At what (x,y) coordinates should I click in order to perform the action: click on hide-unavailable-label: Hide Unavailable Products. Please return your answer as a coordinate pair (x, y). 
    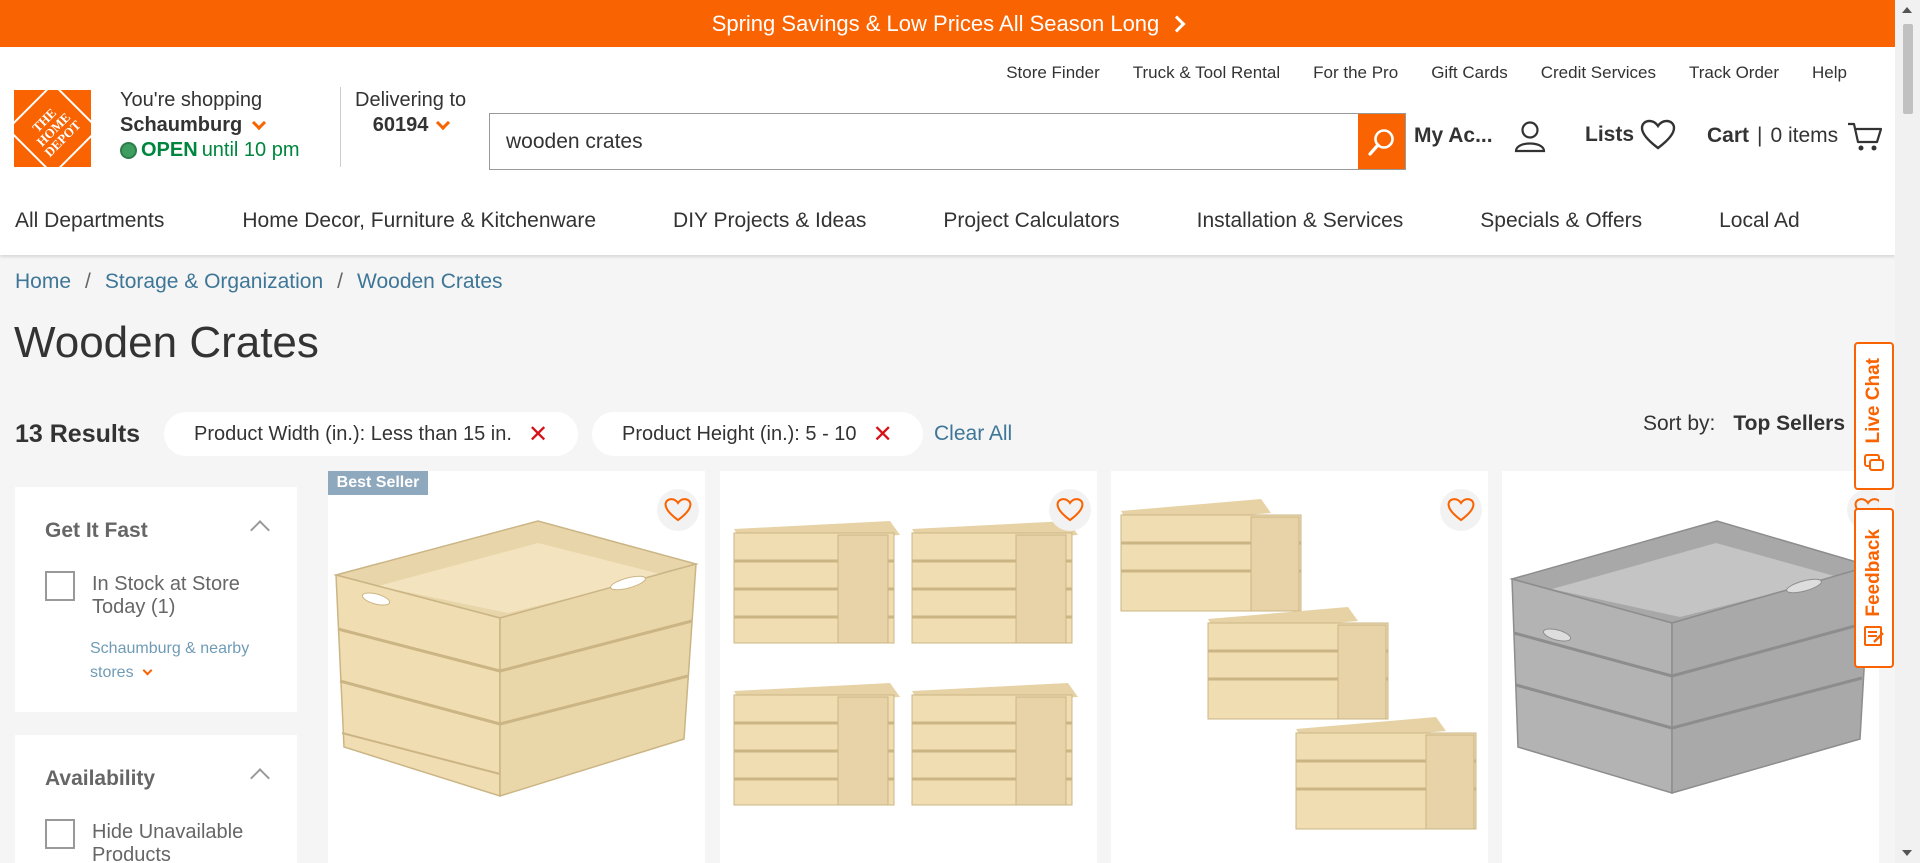
    Looking at the image, I should click on (182, 842).